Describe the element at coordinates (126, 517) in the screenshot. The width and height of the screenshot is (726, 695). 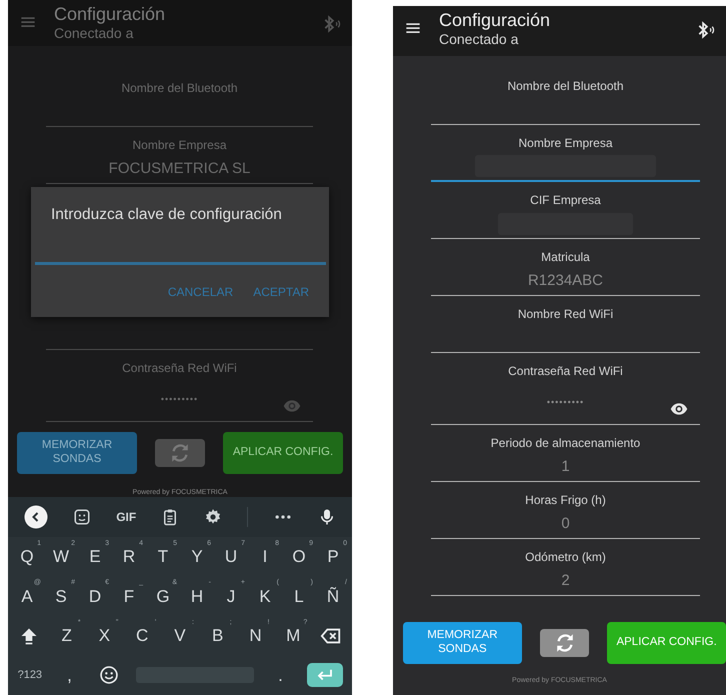
I see `gif-button: GIF` at that location.